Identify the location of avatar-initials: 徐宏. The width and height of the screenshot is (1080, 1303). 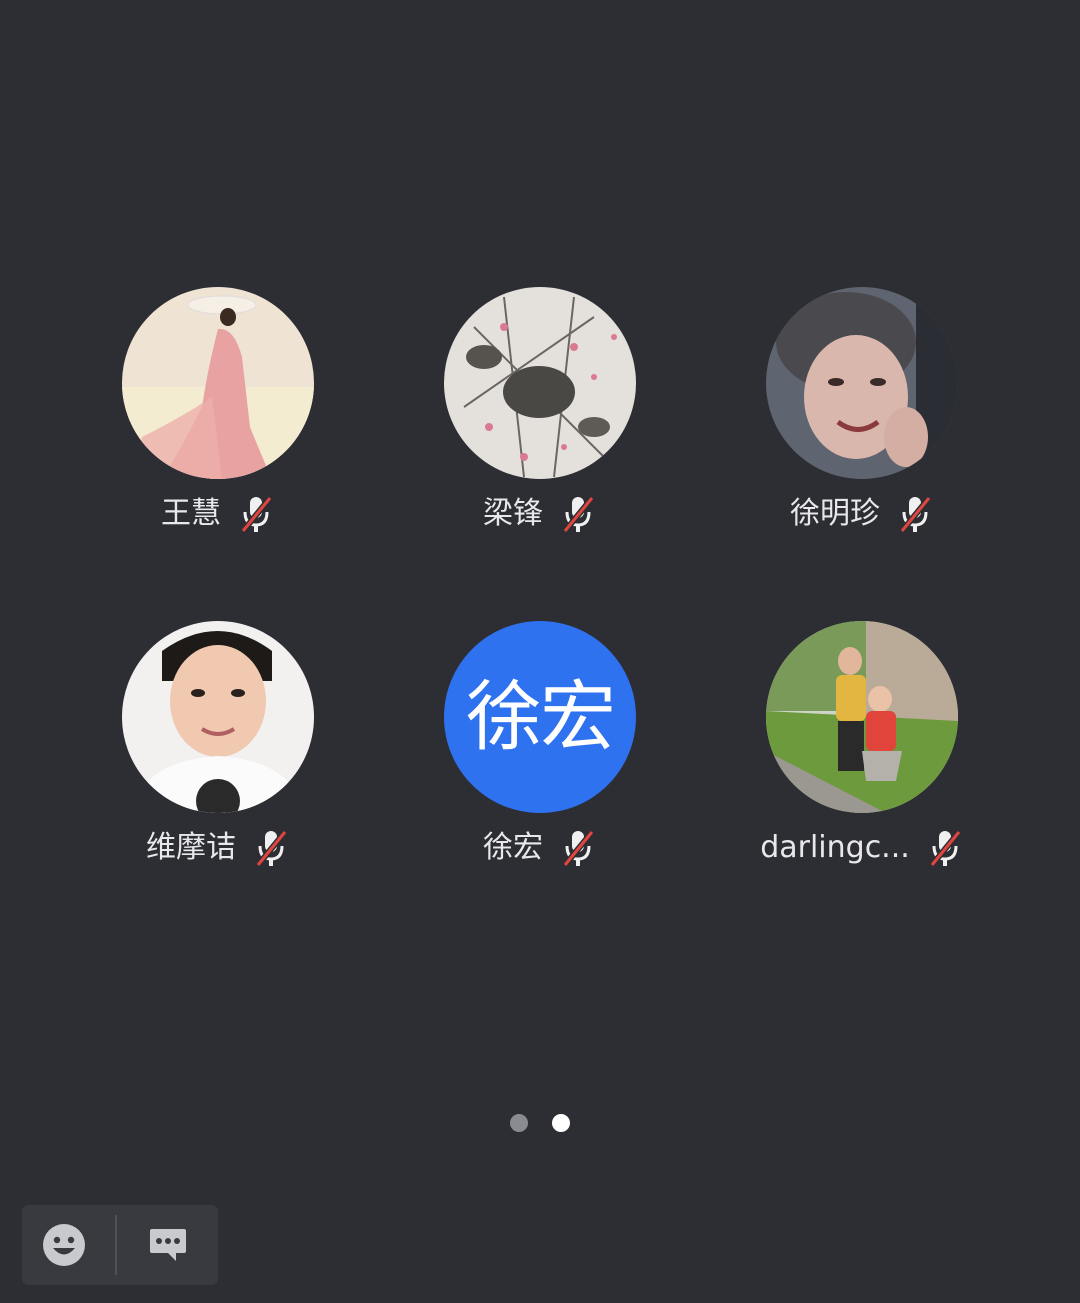
(540, 717).